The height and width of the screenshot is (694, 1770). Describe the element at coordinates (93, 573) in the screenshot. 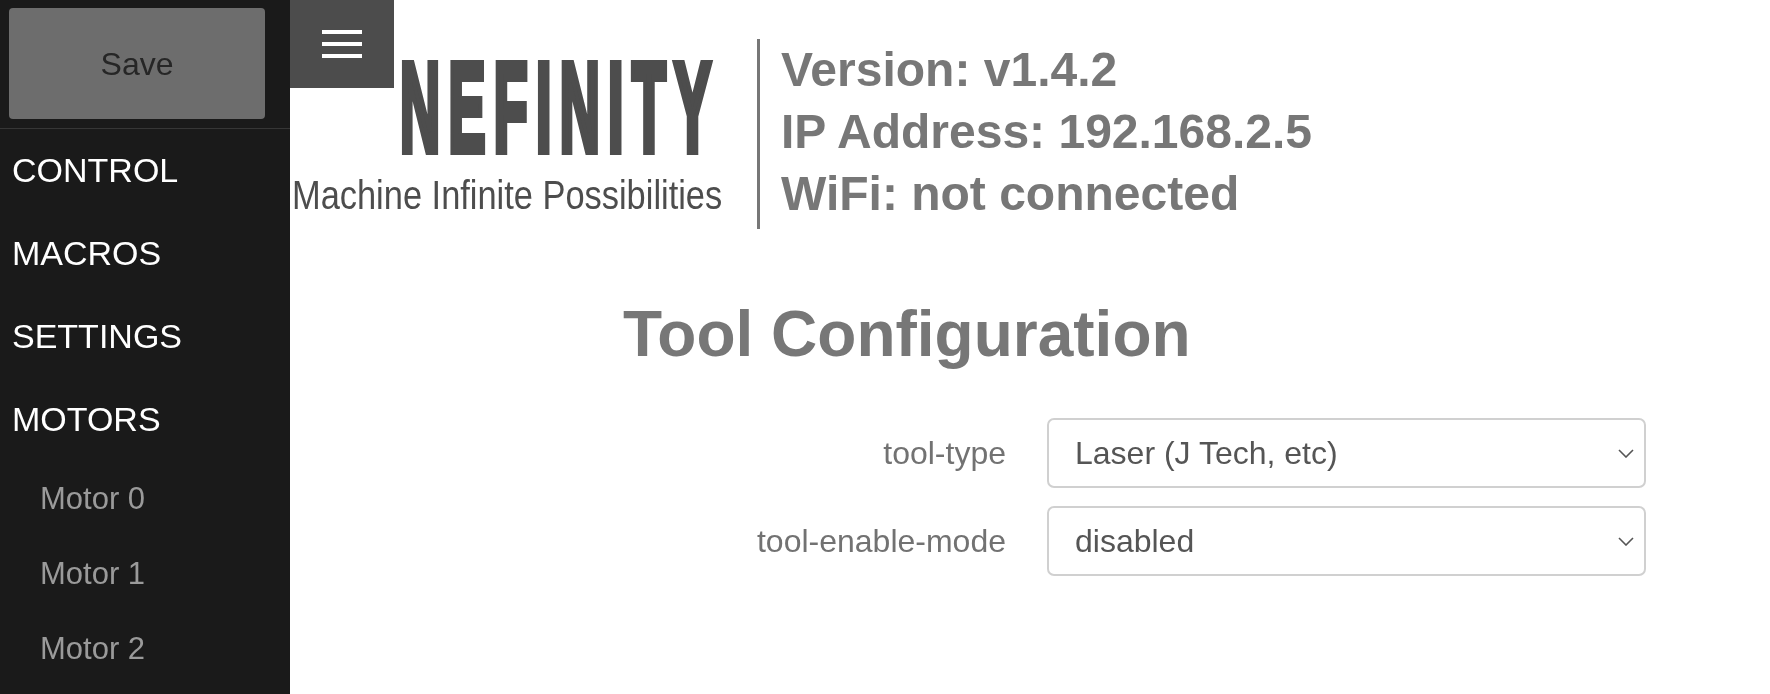

I see `nav-sublink: Motor 1` at that location.